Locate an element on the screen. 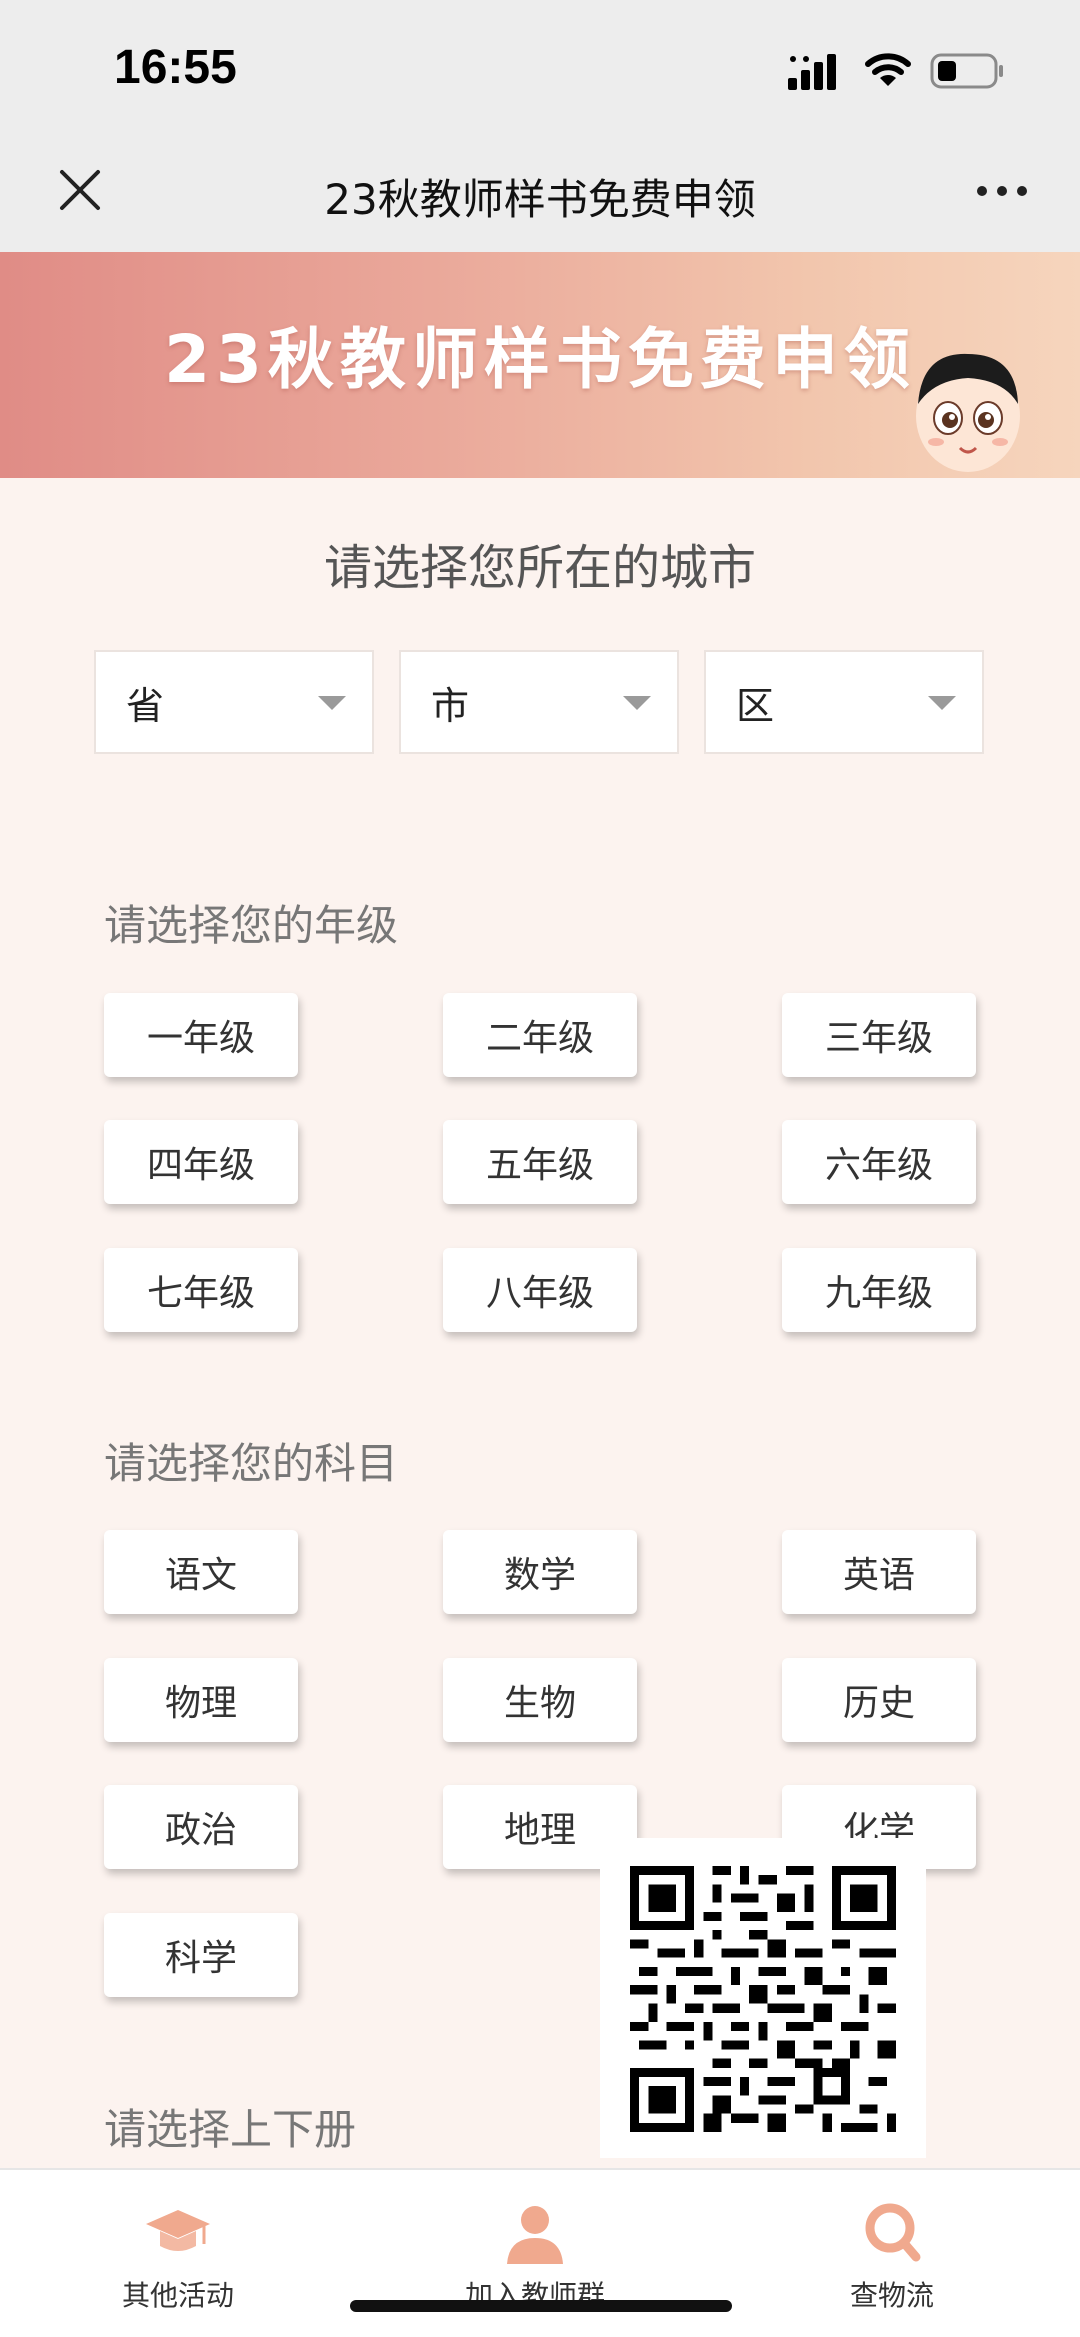  district-select: 区 is located at coordinates (844, 702).